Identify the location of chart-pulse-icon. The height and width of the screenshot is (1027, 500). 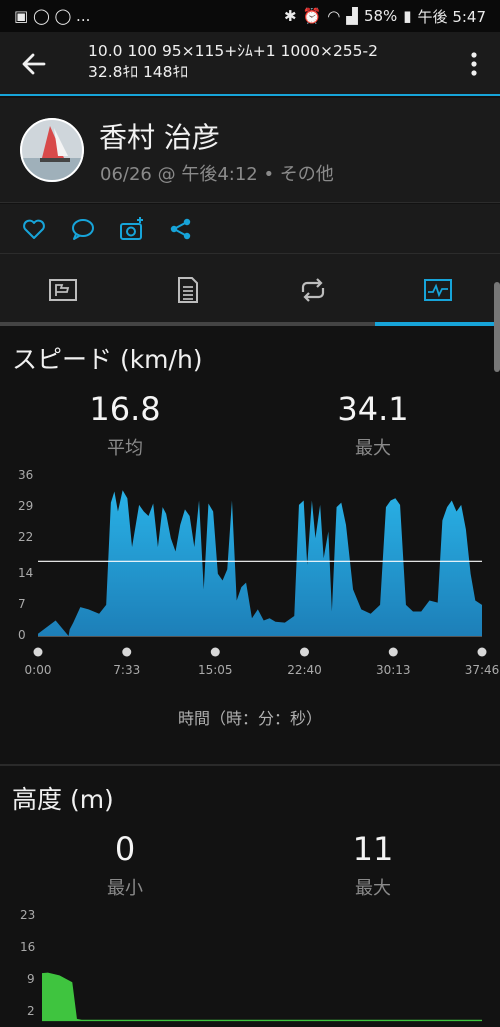
(437, 290).